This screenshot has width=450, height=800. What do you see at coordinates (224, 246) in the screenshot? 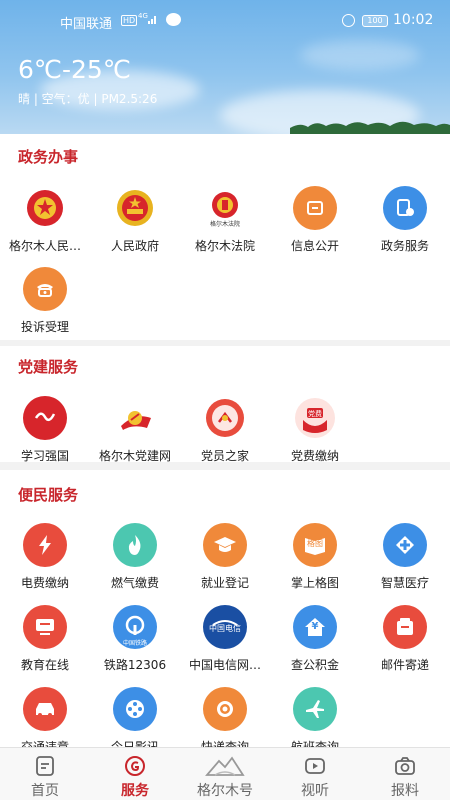
I see `grid-item-label: 格尔木法院` at bounding box center [224, 246].